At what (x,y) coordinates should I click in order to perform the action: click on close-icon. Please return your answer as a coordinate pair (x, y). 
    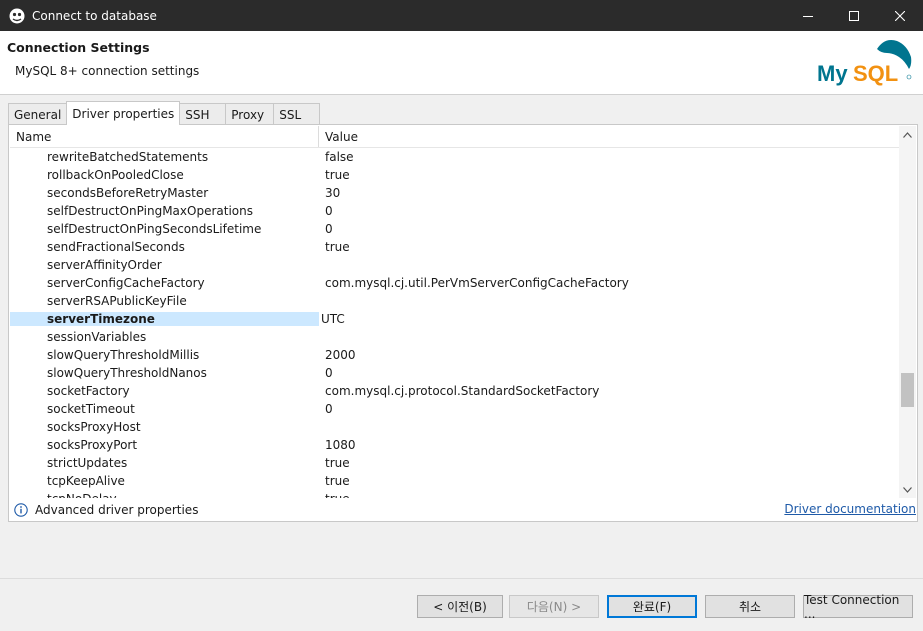
    Looking at the image, I should click on (900, 15).